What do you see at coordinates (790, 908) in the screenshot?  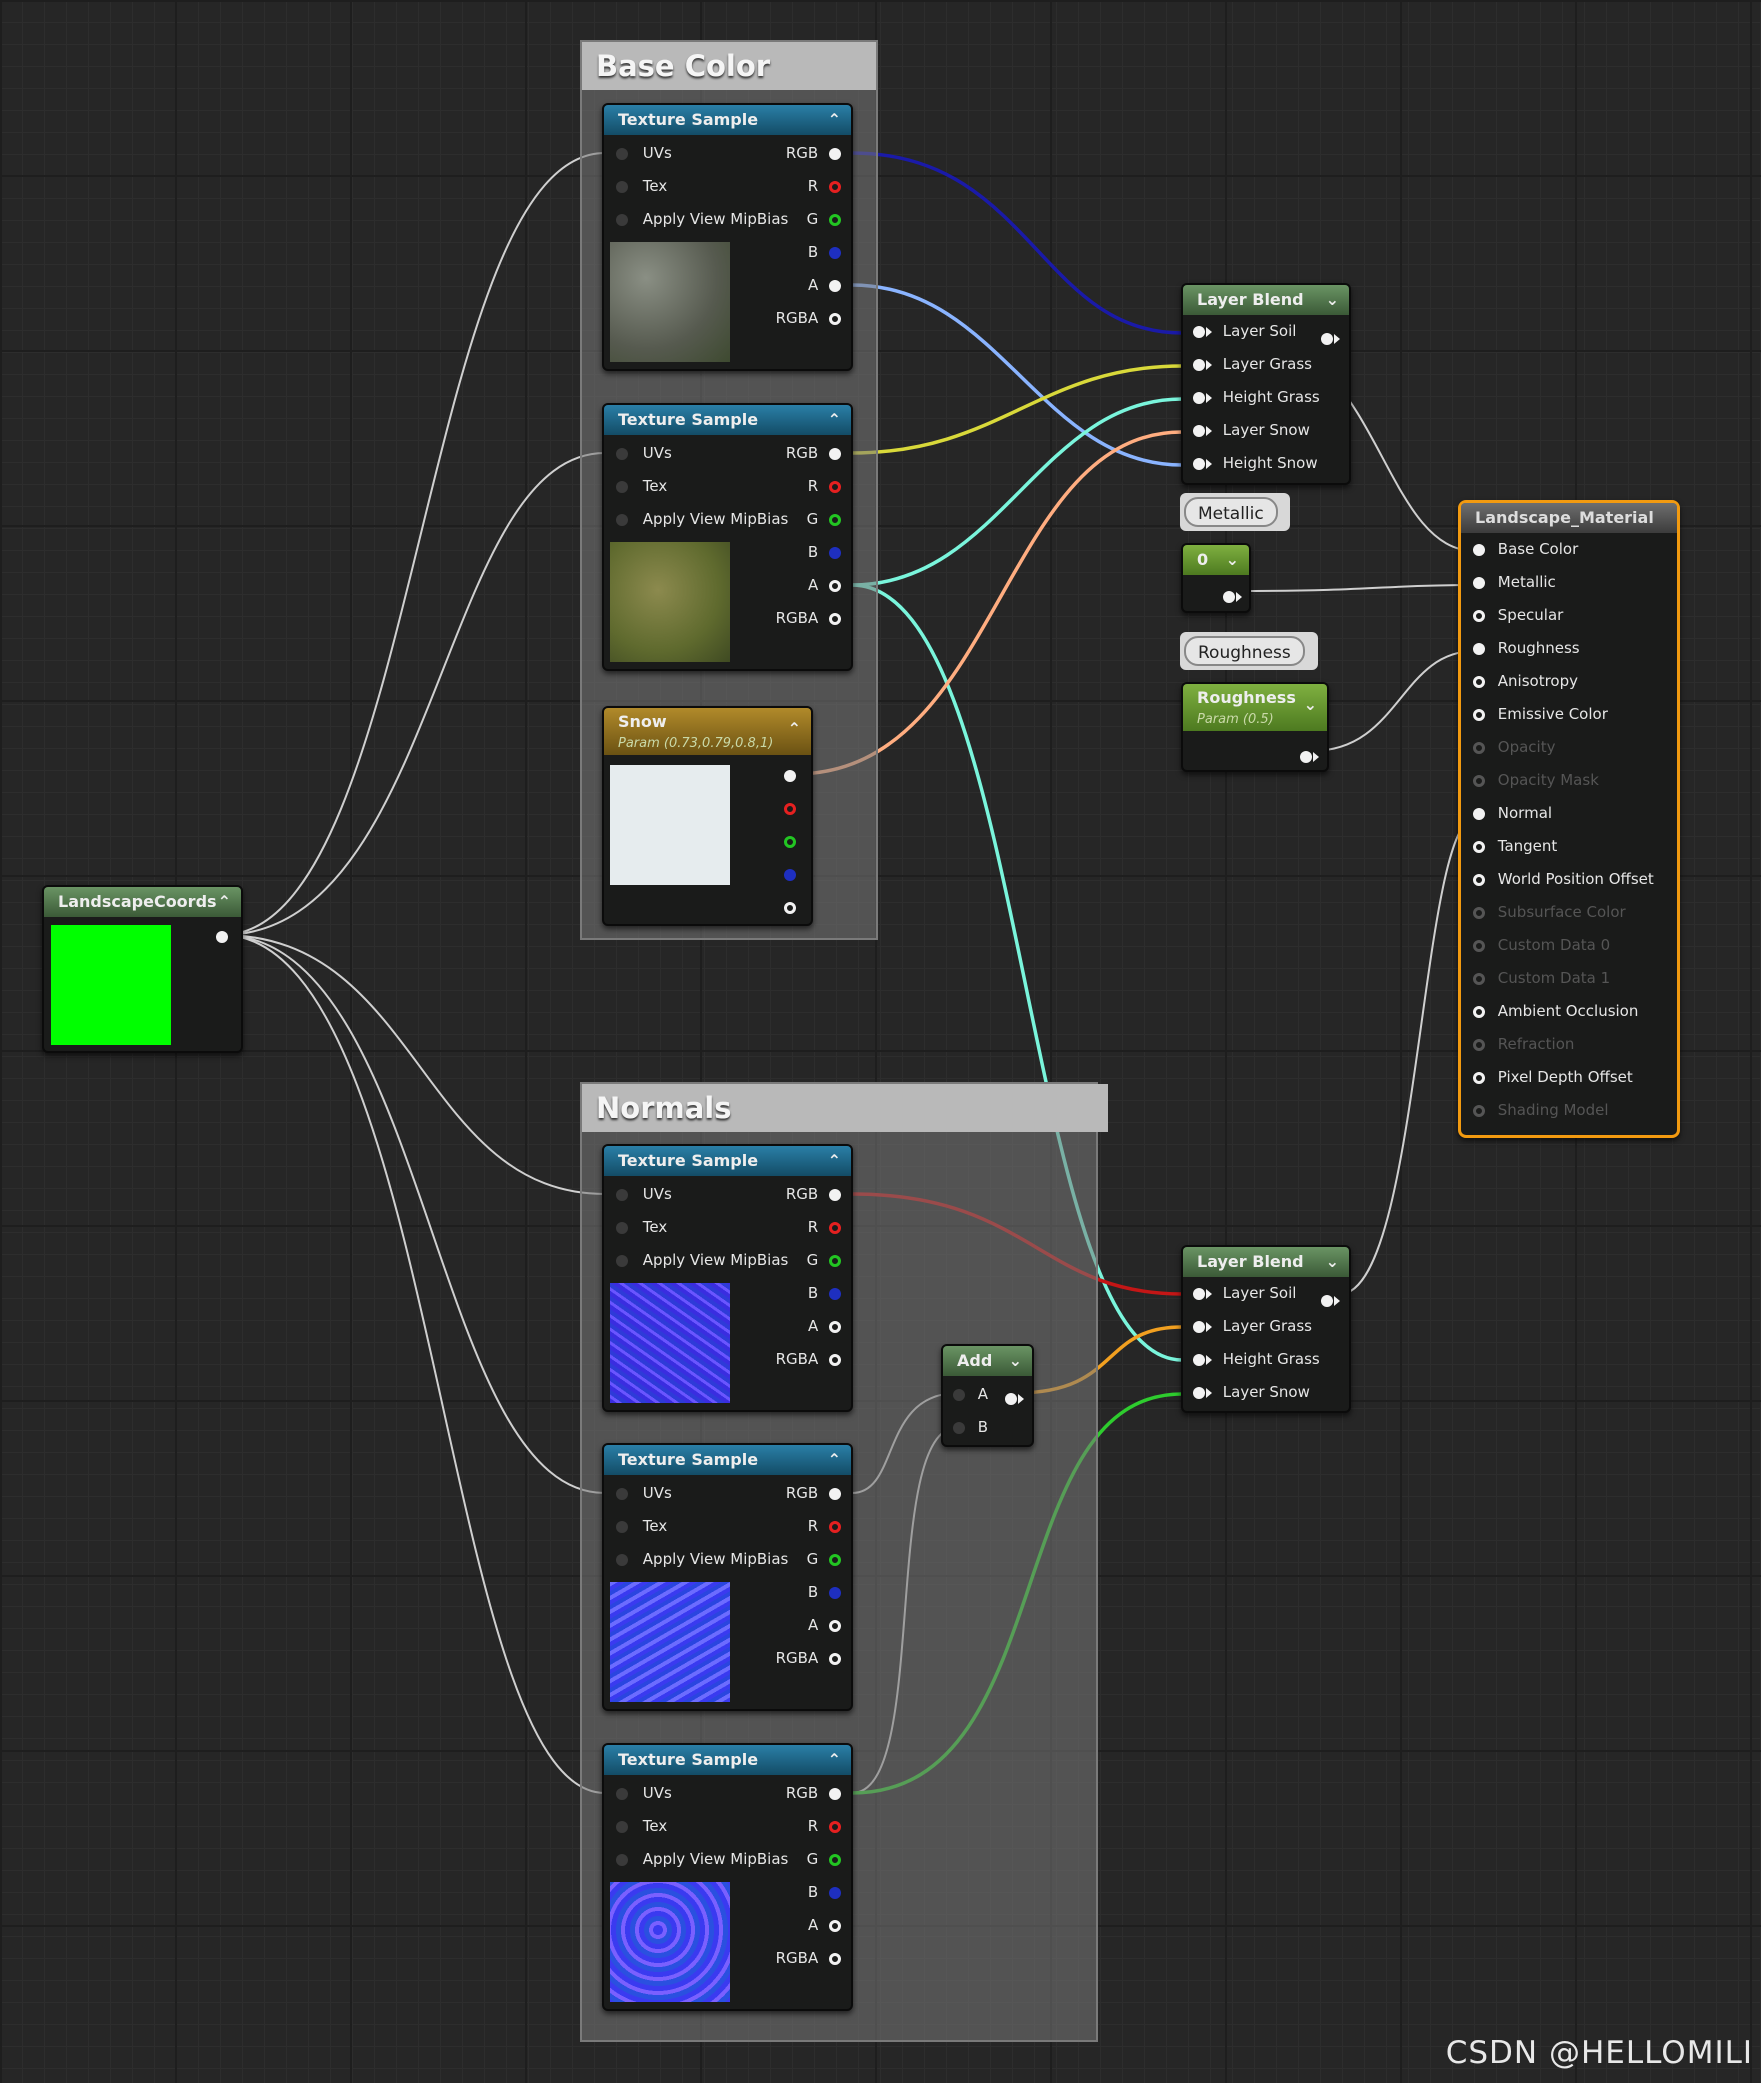 I see `snow-a-pin` at bounding box center [790, 908].